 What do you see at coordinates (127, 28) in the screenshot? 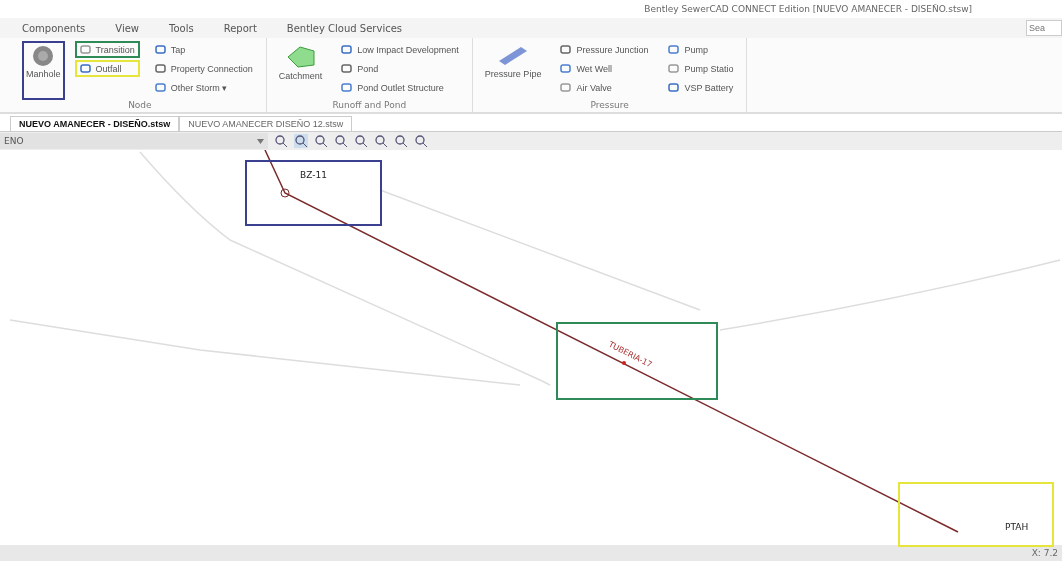
I see `menu-item: View` at bounding box center [127, 28].